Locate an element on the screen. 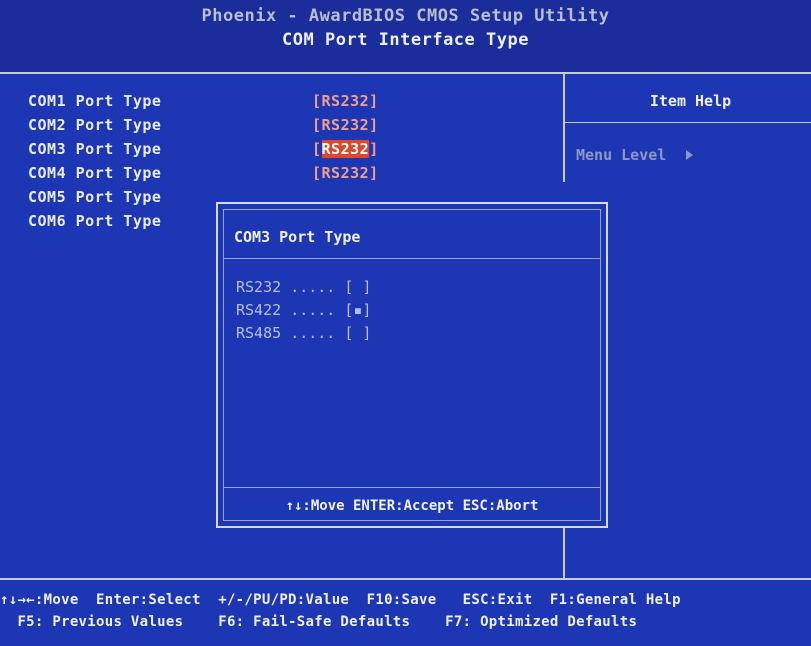 The height and width of the screenshot is (646, 811). dialog-key-hint: ↑↓:Move ENTER:Accept ESC:Abort is located at coordinates (412, 506).